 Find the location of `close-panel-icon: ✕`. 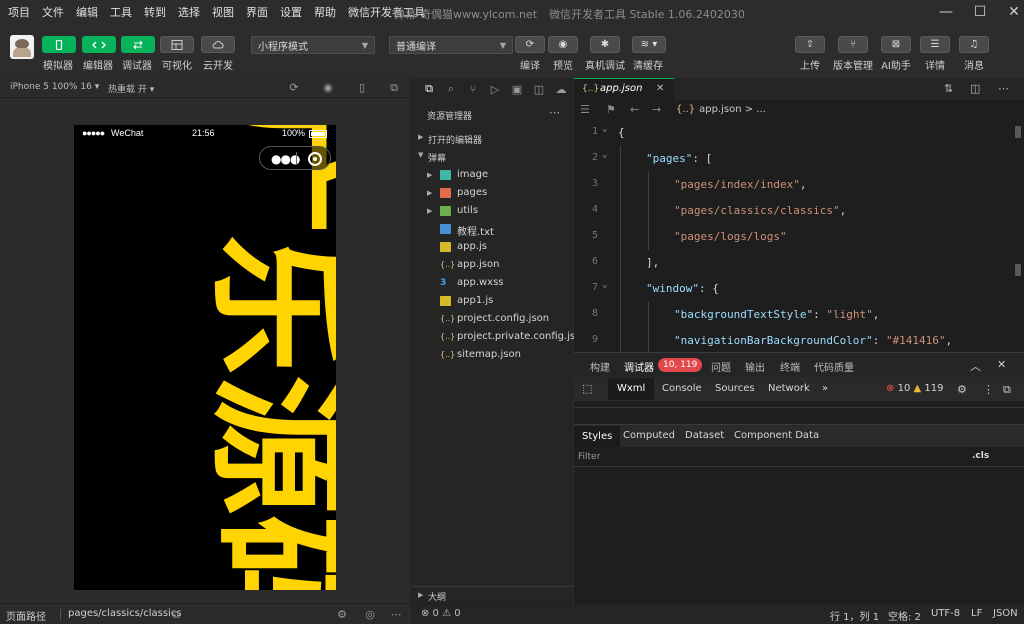

close-panel-icon: ✕ is located at coordinates (1001, 364).